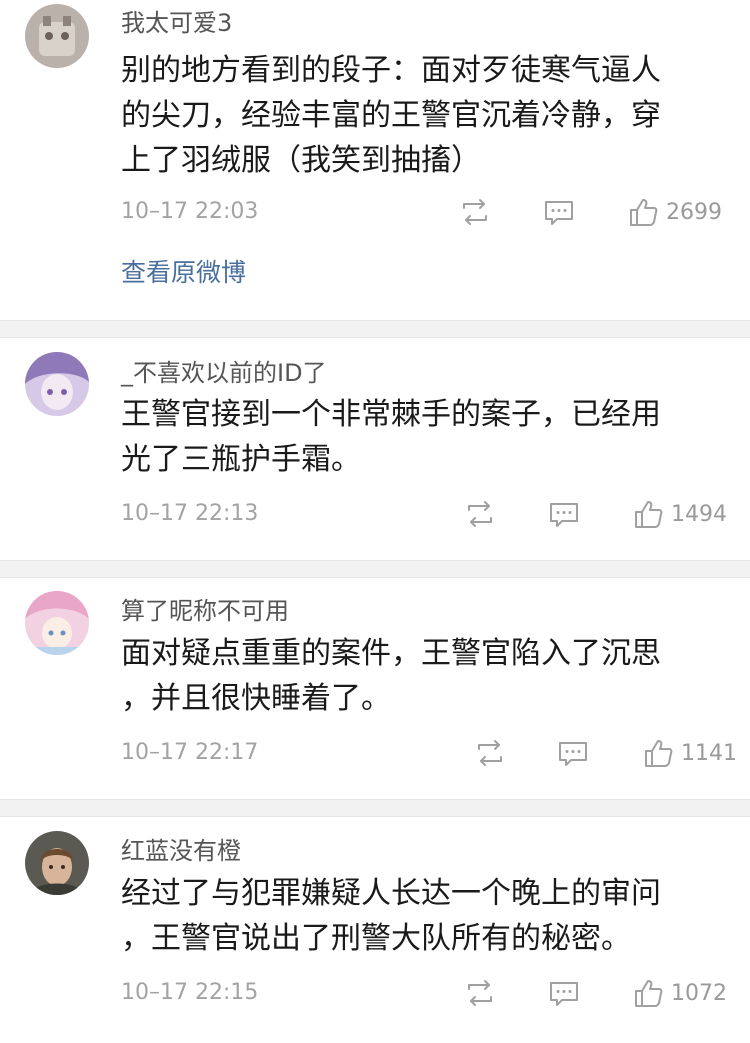  I want to click on comment-text: 王警官接到一个非常棘手的案子，已经用 光了三瓶护手霜。, so click(391, 437).